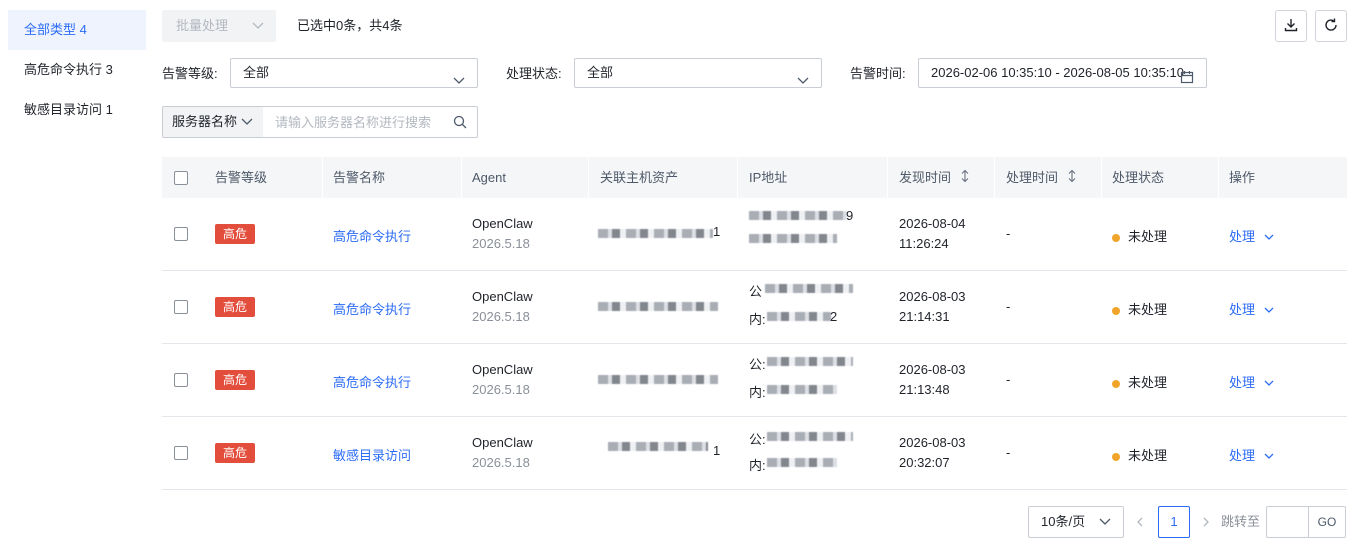 The image size is (1360, 554). I want to click on alert-name-link: 敏感目录访问, so click(372, 454).